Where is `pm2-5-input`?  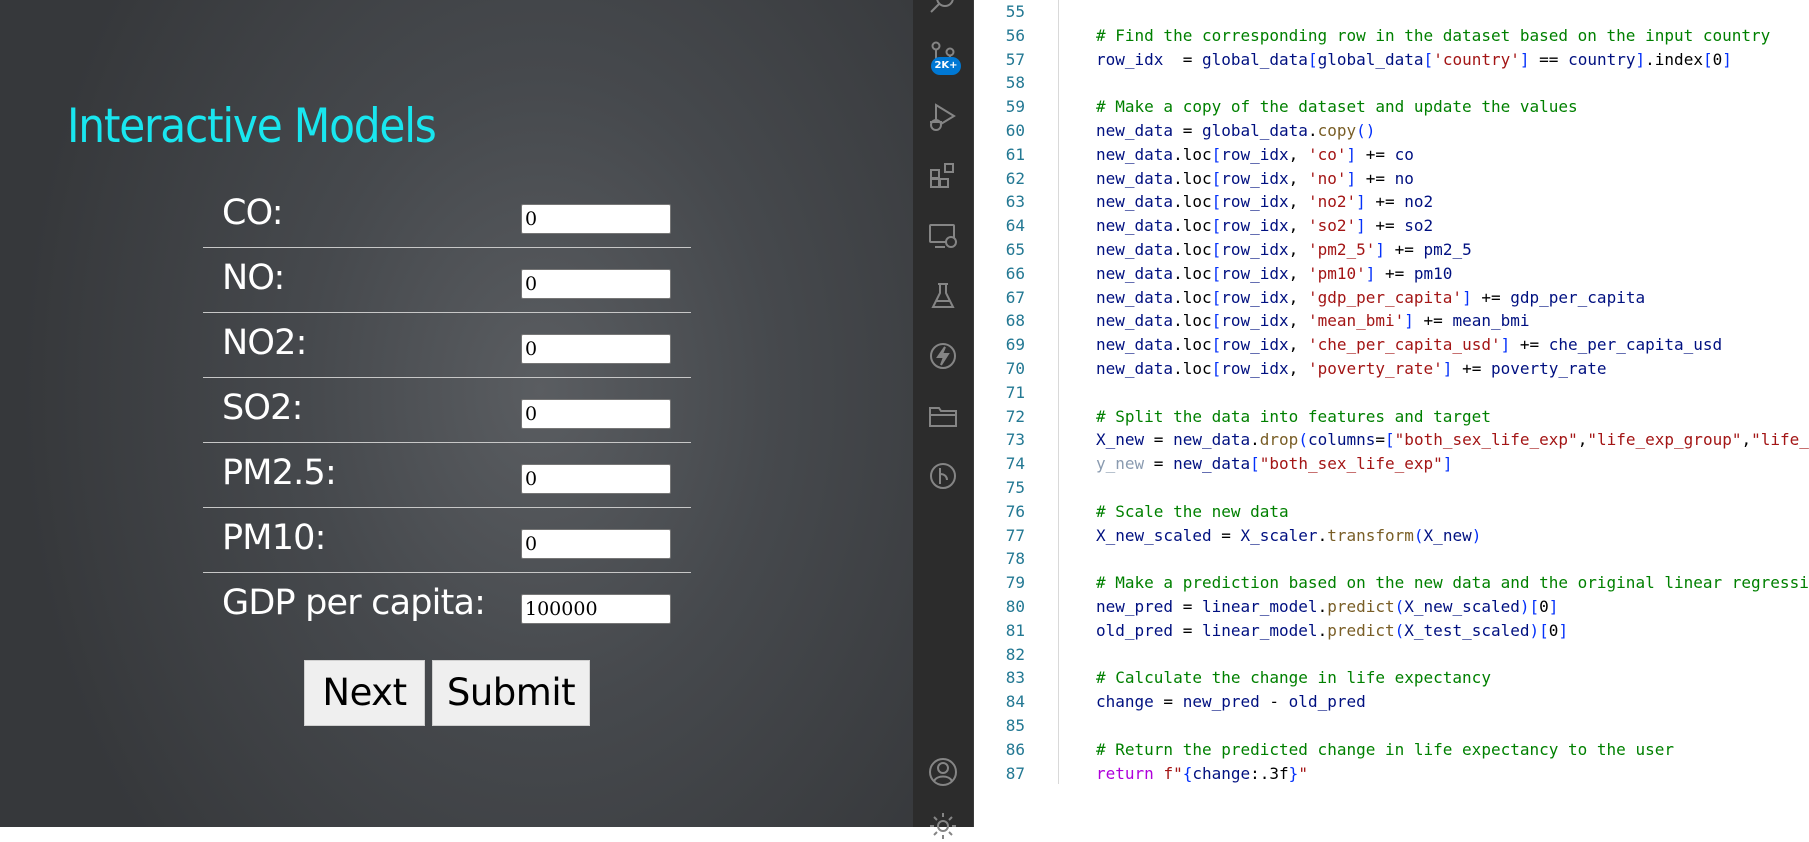 pm2-5-input is located at coordinates (596, 479).